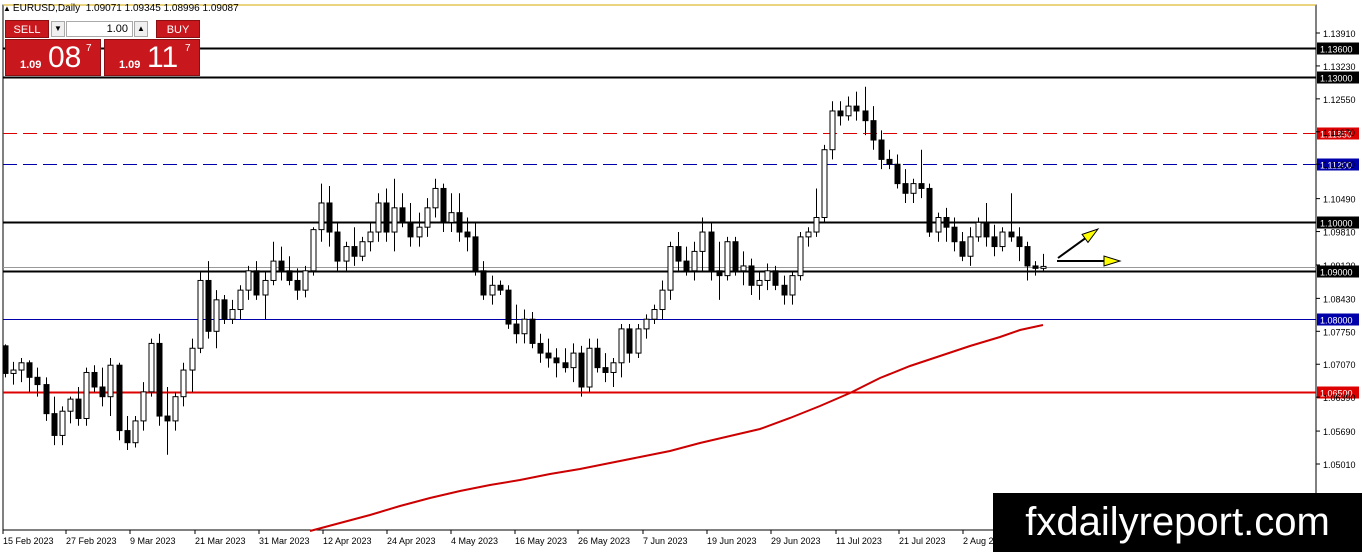  What do you see at coordinates (665, 541) in the screenshot?
I see `date-tick-label: 7 Jun 2023` at bounding box center [665, 541].